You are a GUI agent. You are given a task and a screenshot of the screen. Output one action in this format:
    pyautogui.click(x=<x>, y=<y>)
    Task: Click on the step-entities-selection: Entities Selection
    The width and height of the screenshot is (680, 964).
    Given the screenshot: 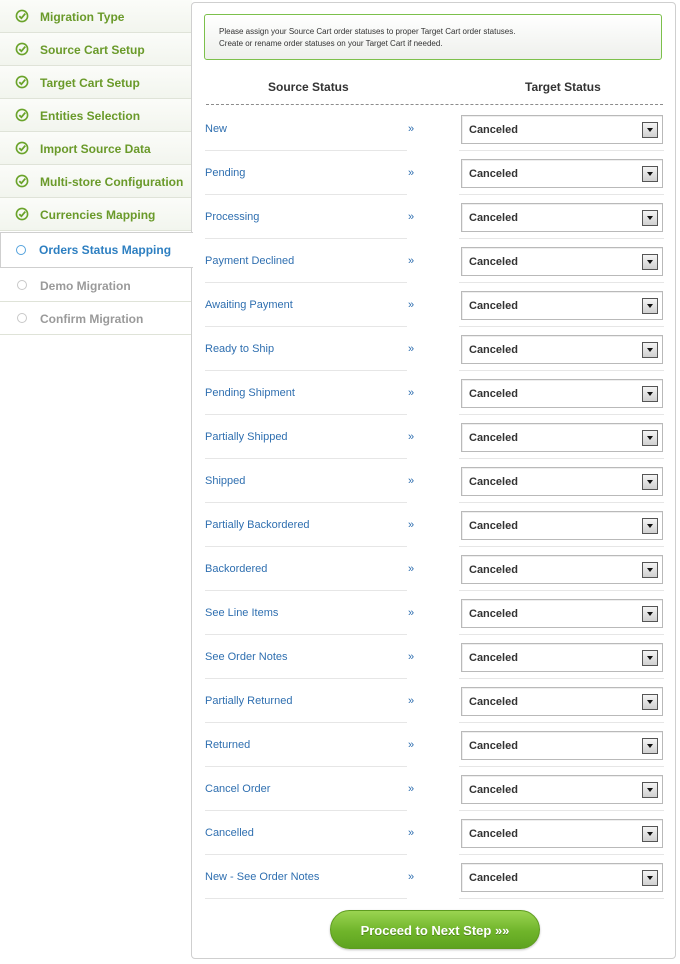 What is the action you would take?
    pyautogui.click(x=96, y=115)
    